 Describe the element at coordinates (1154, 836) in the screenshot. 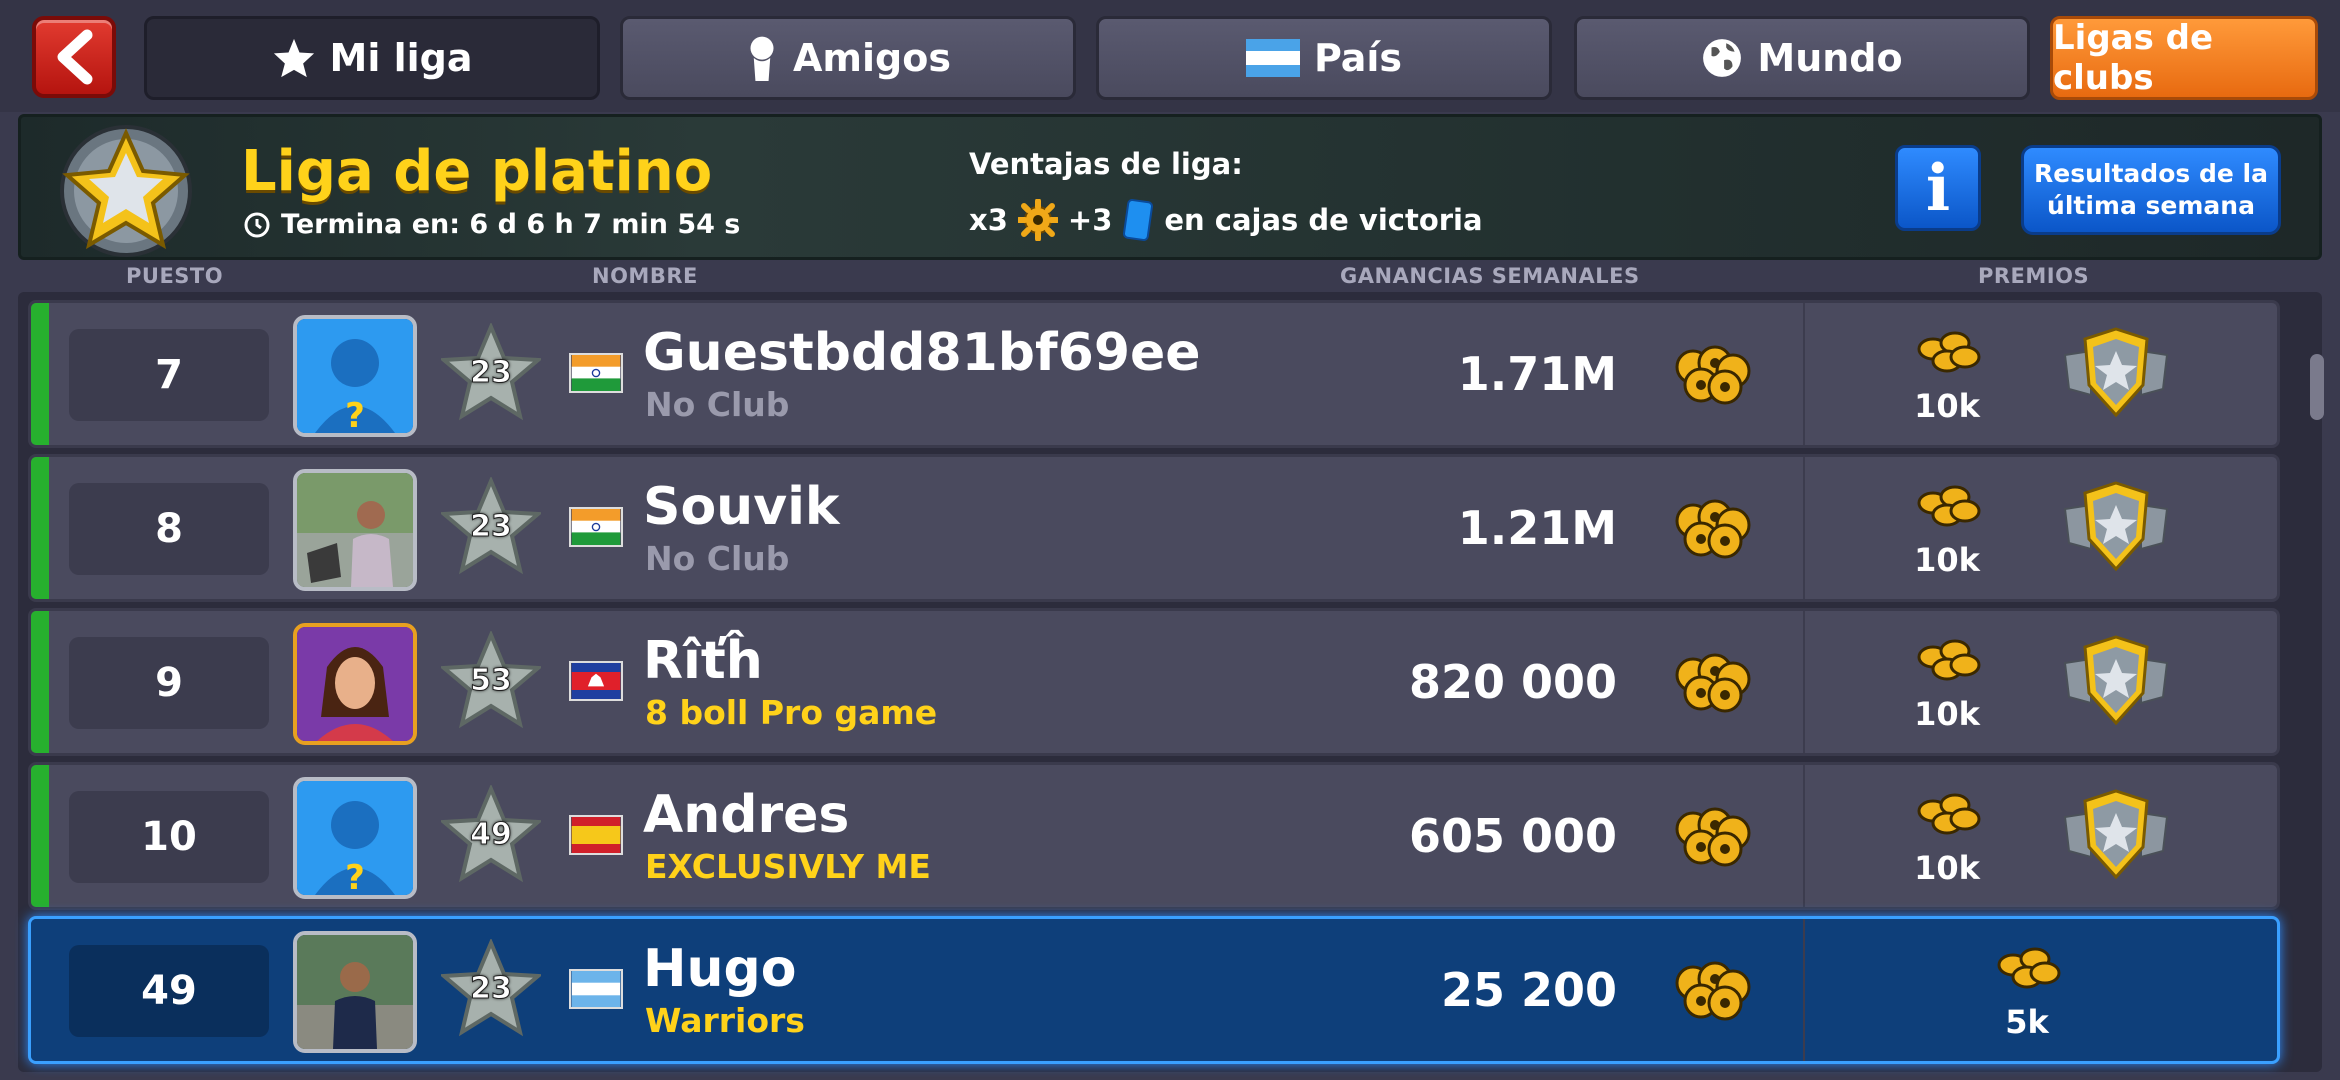

I see `leaderboard-row: 10 ? 49 Andres EXCLUSIVLY ME 605 000 10k` at that location.